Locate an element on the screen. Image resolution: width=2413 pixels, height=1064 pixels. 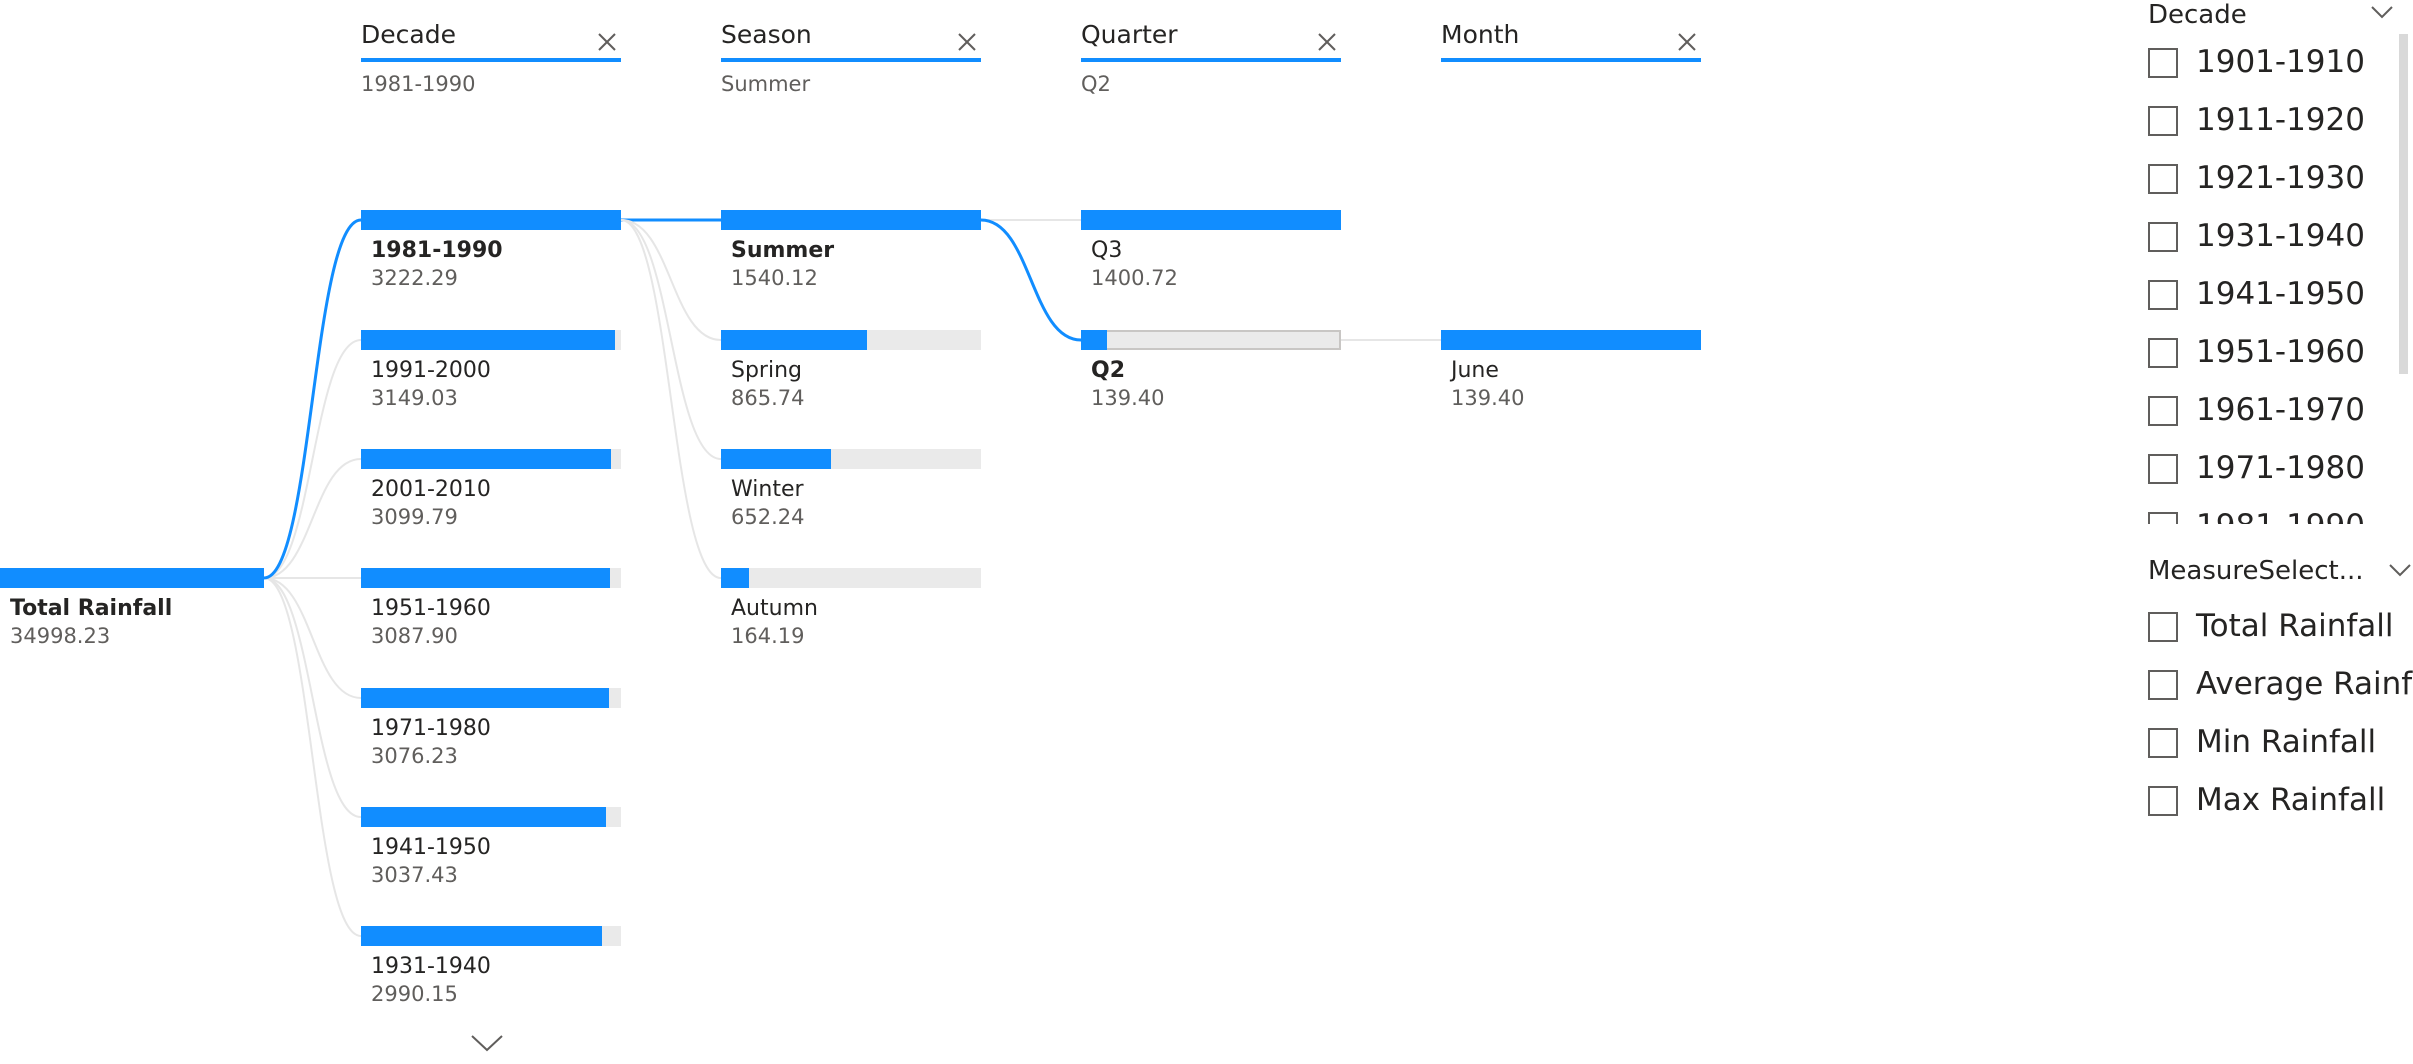
slicer-option: 1921-1930 is located at coordinates (2268, 180).